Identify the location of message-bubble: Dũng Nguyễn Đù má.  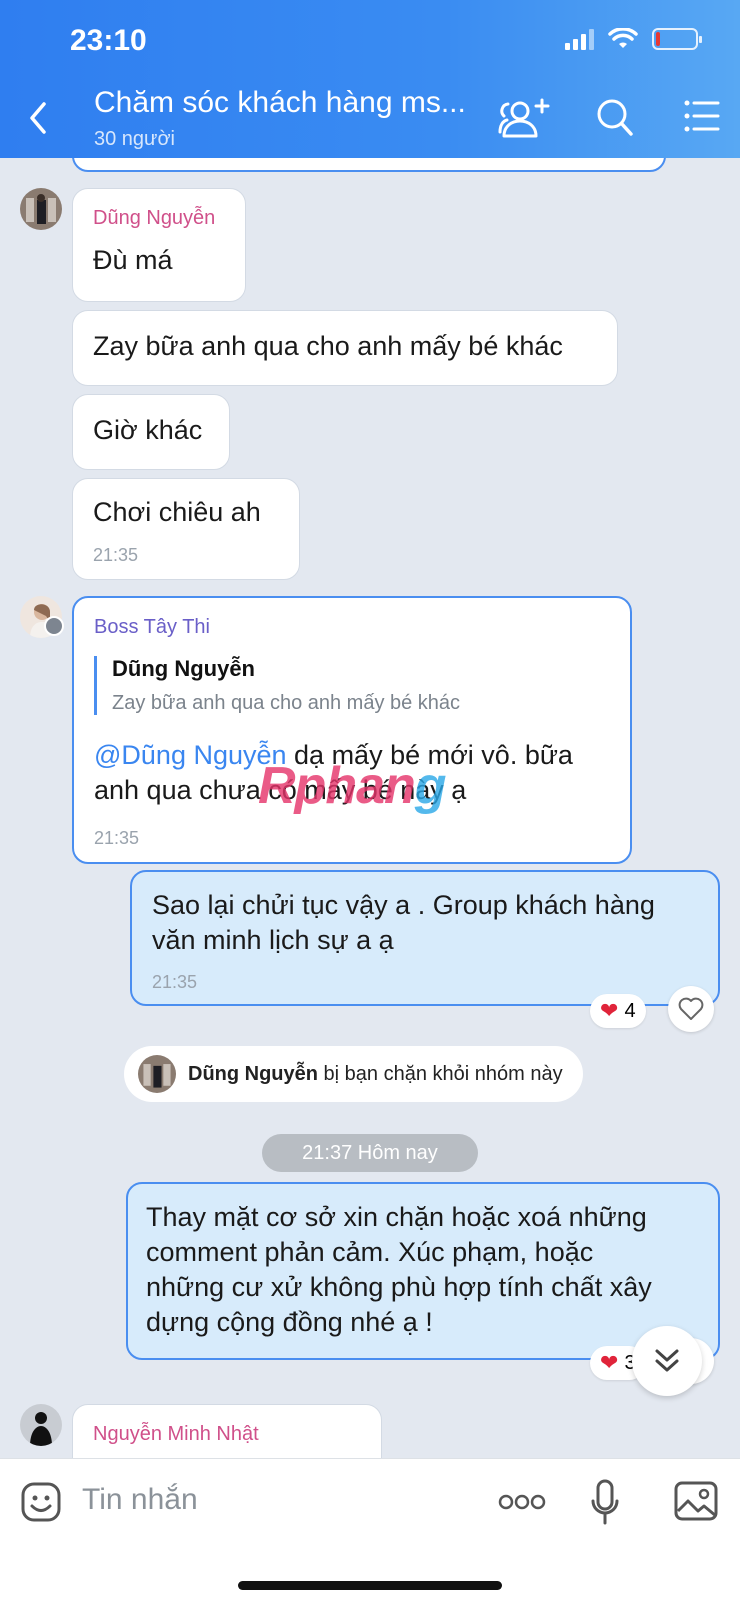
(159, 245).